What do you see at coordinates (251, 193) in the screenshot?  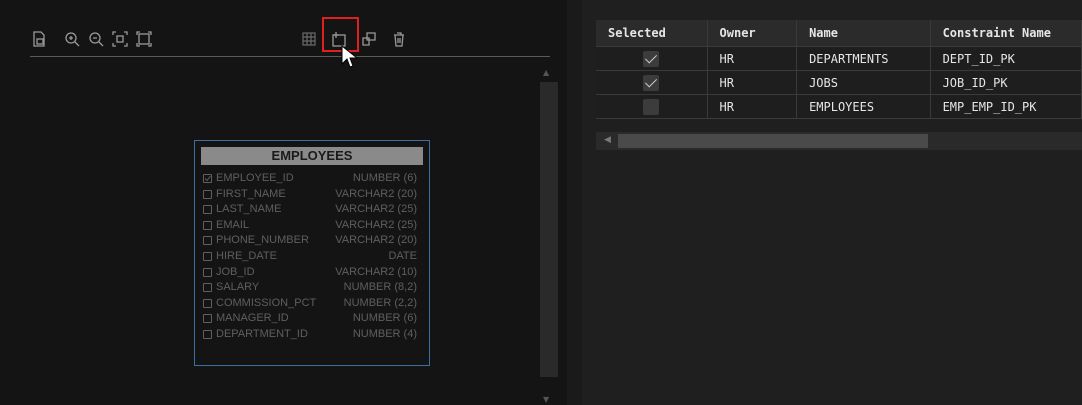 I see `column-name: FIRST_NAME` at bounding box center [251, 193].